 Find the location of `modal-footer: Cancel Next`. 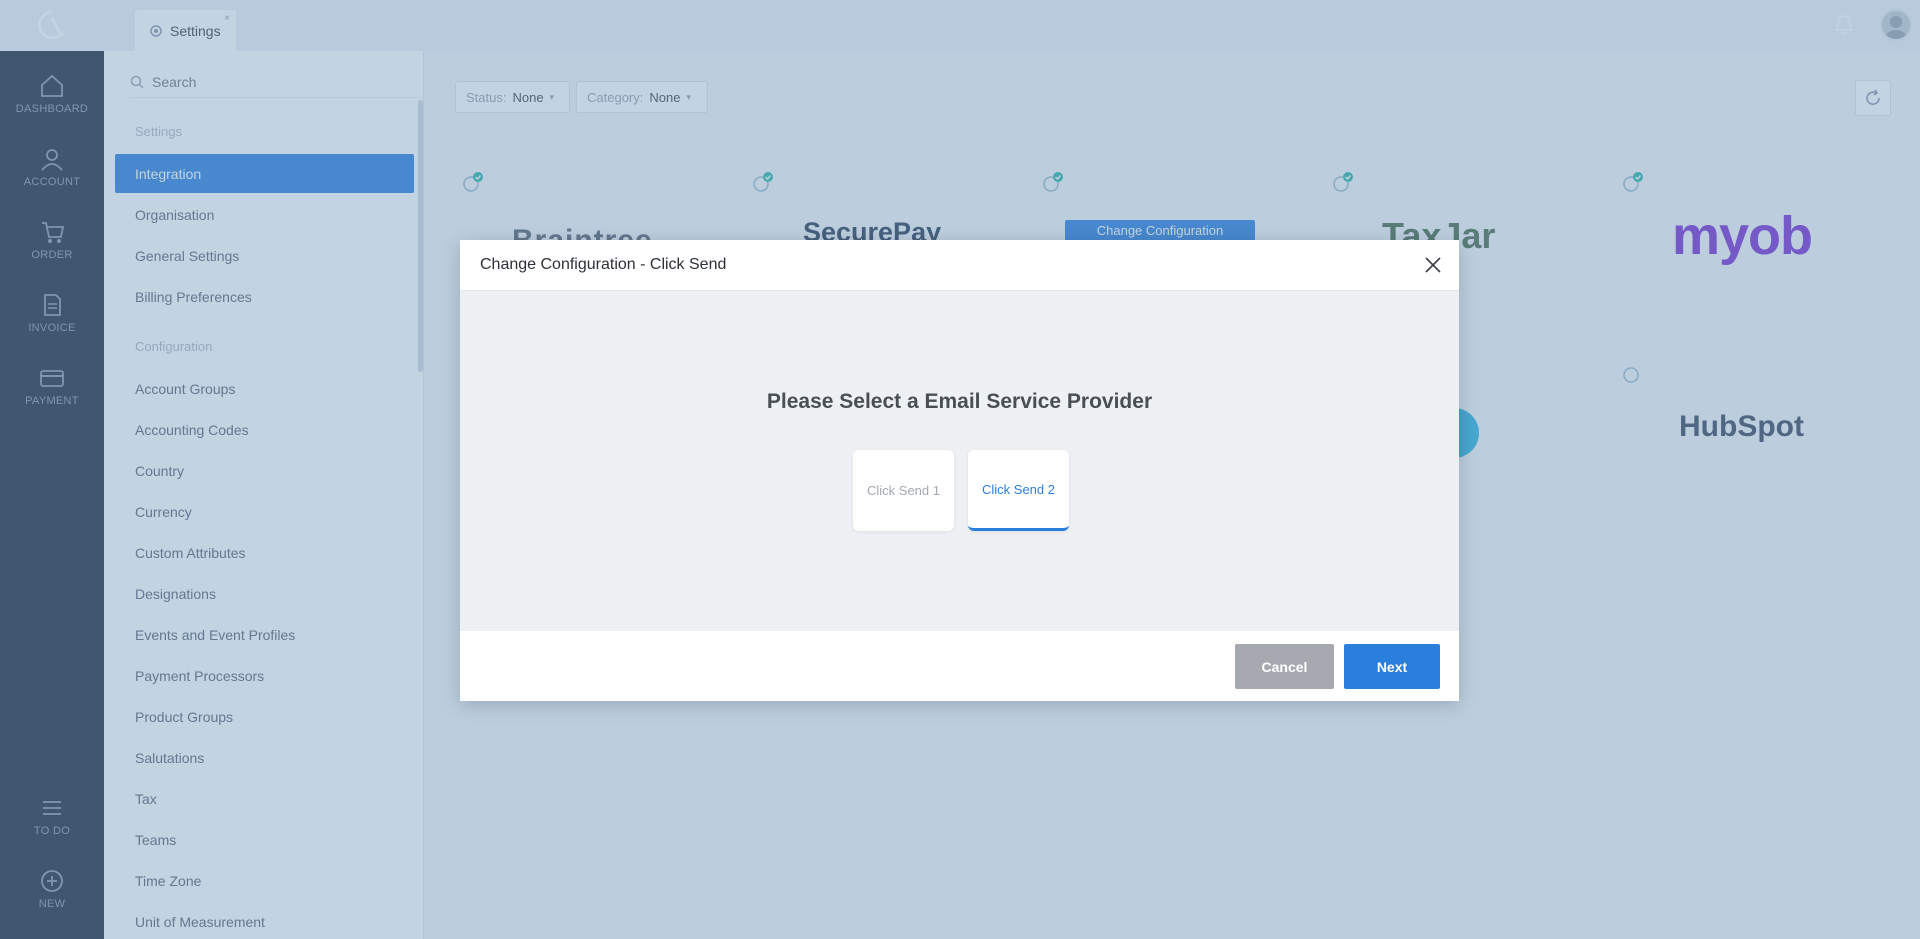

modal-footer: Cancel Next is located at coordinates (959, 666).